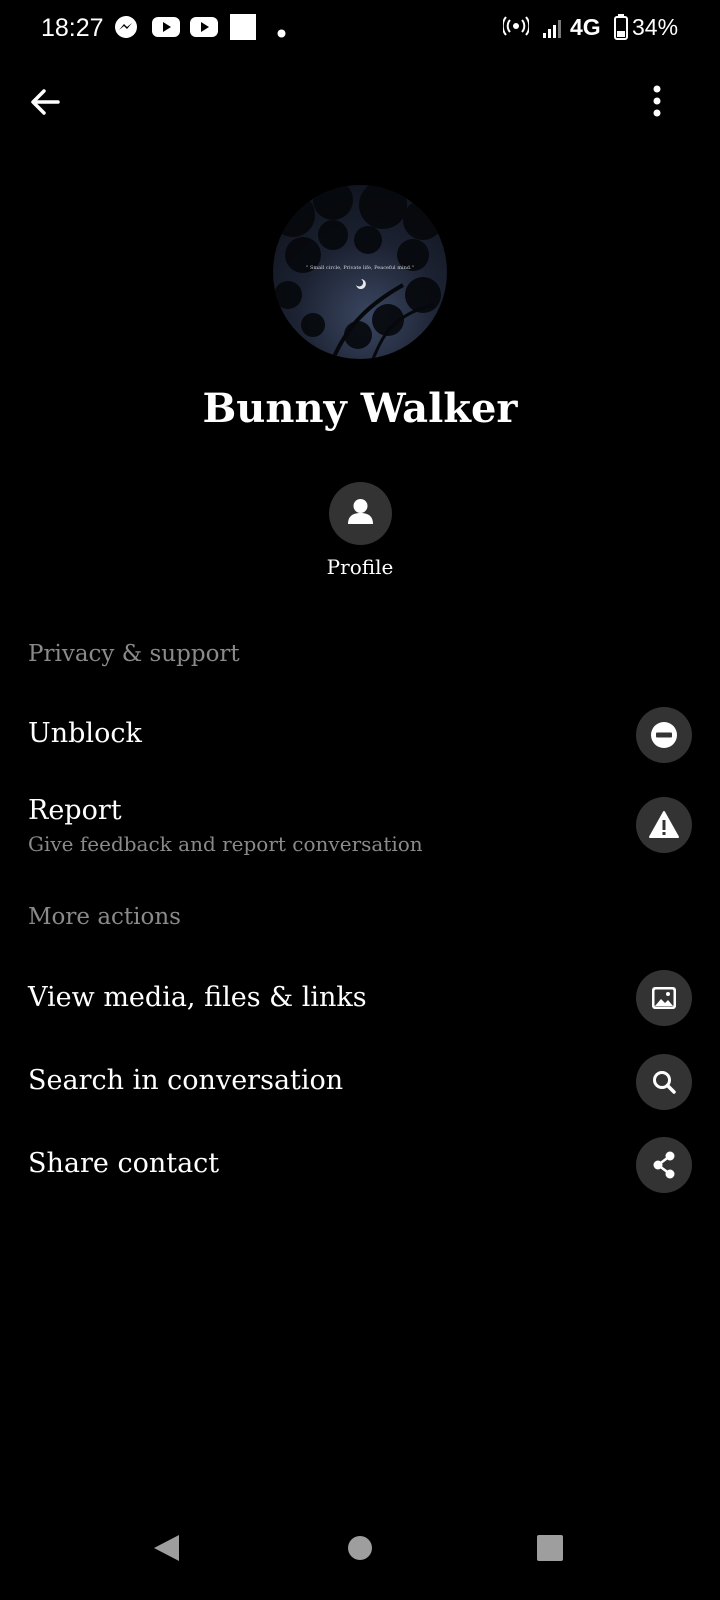 The image size is (720, 1600). What do you see at coordinates (360, 408) in the screenshot?
I see `contact-name: Bunny Walker` at bounding box center [360, 408].